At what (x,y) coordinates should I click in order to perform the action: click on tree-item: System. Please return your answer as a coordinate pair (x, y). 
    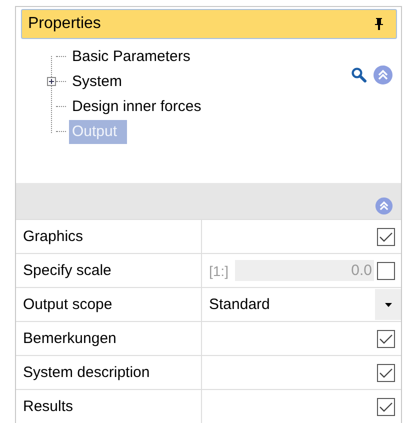
    Looking at the image, I should click on (97, 82).